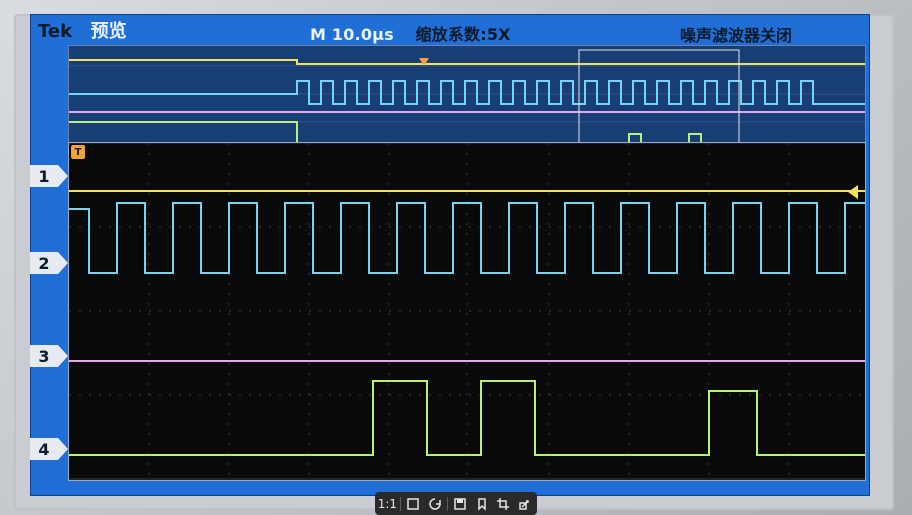 The width and height of the screenshot is (912, 515). I want to click on actual-size-button: 1:1, so click(387, 504).